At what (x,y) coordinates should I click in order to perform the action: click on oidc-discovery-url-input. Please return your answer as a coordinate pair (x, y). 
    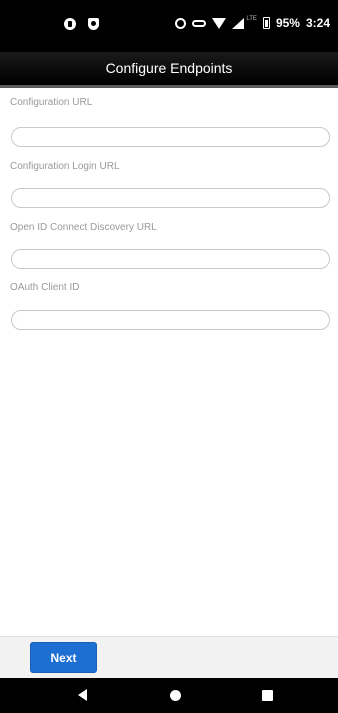
    Looking at the image, I should click on (170, 259).